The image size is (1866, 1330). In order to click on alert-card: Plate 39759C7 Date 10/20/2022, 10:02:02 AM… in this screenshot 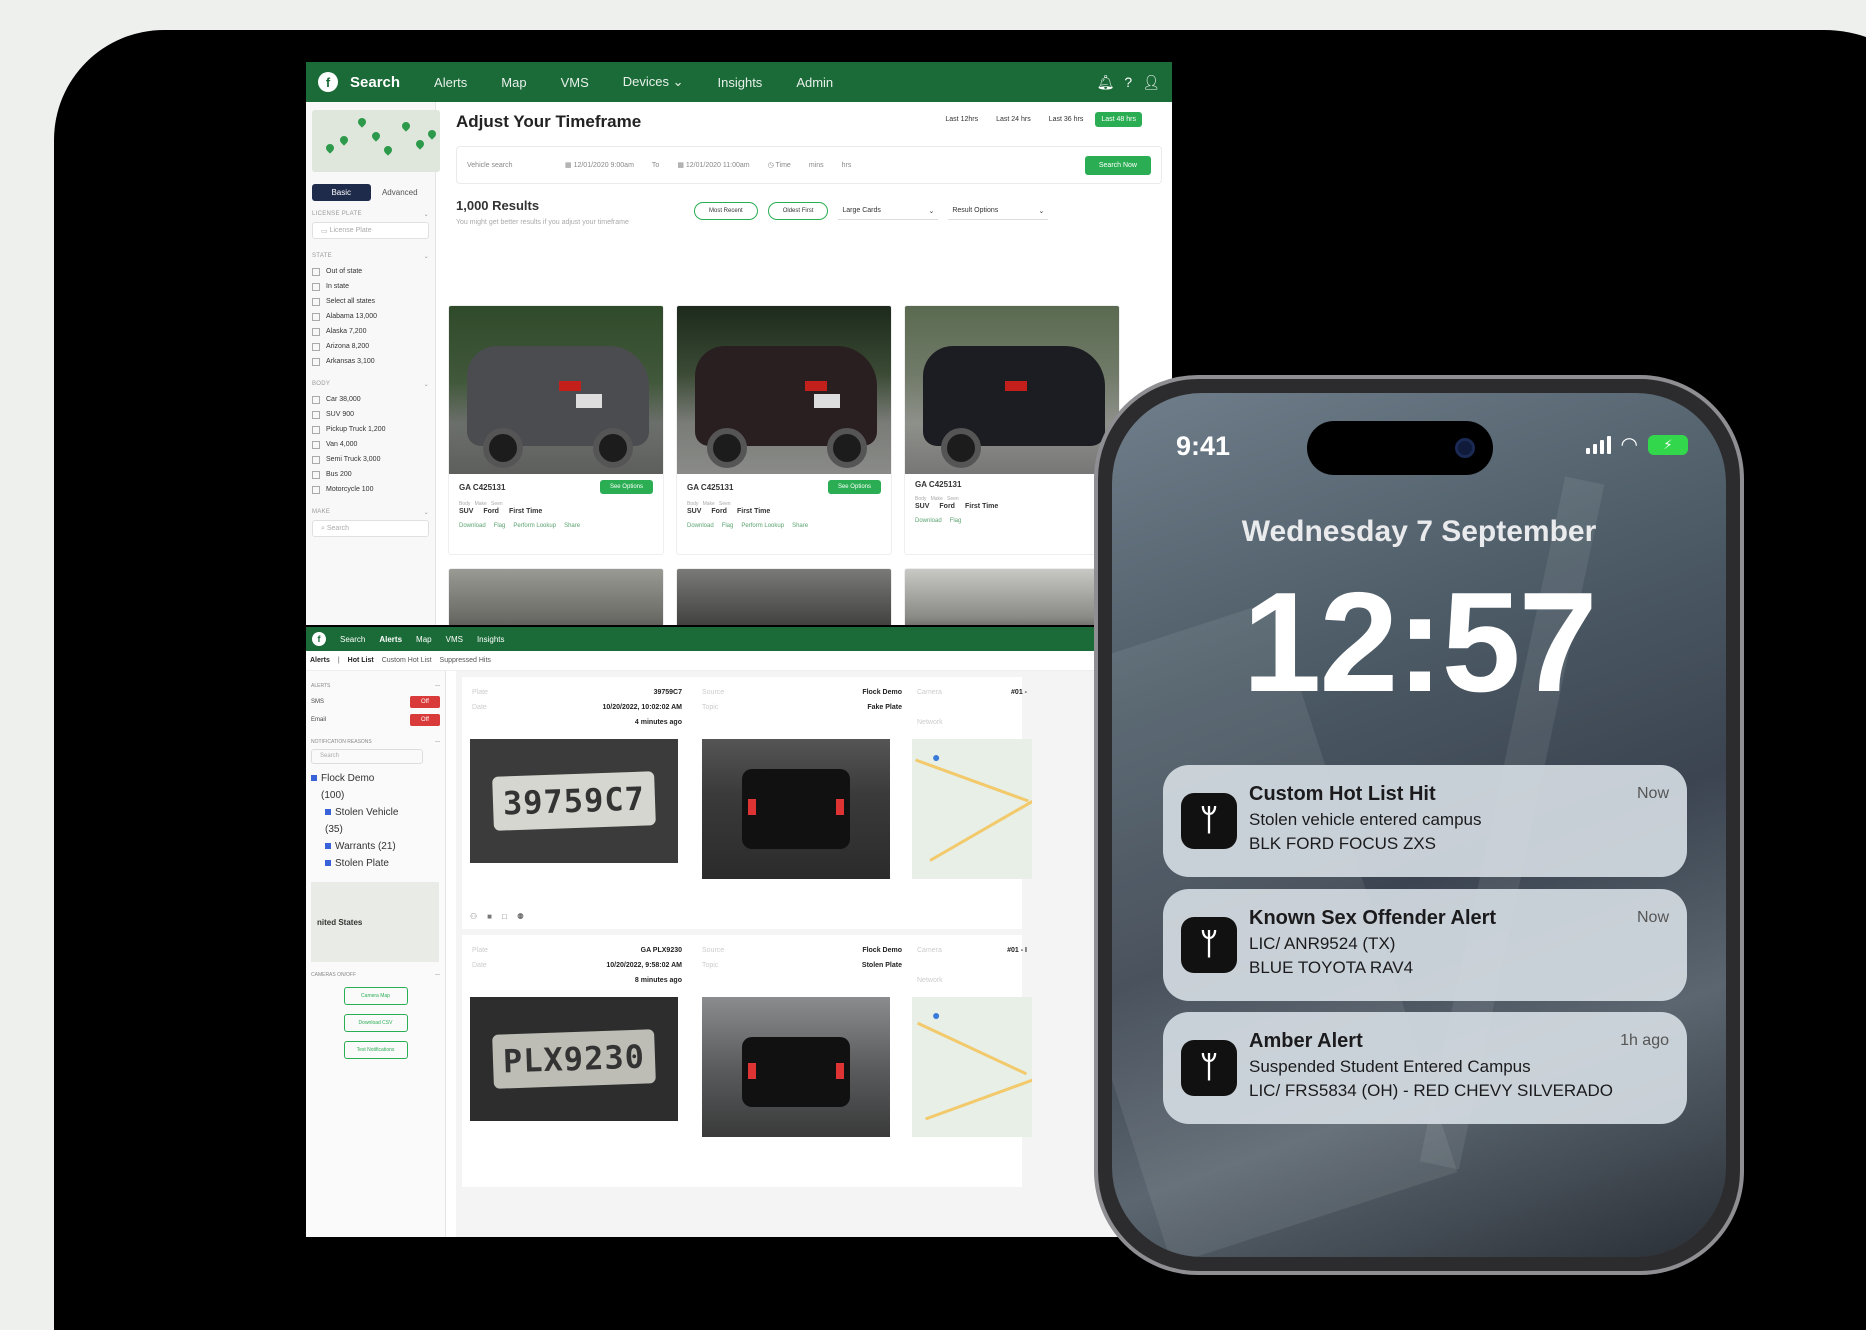, I will do `click(747, 803)`.